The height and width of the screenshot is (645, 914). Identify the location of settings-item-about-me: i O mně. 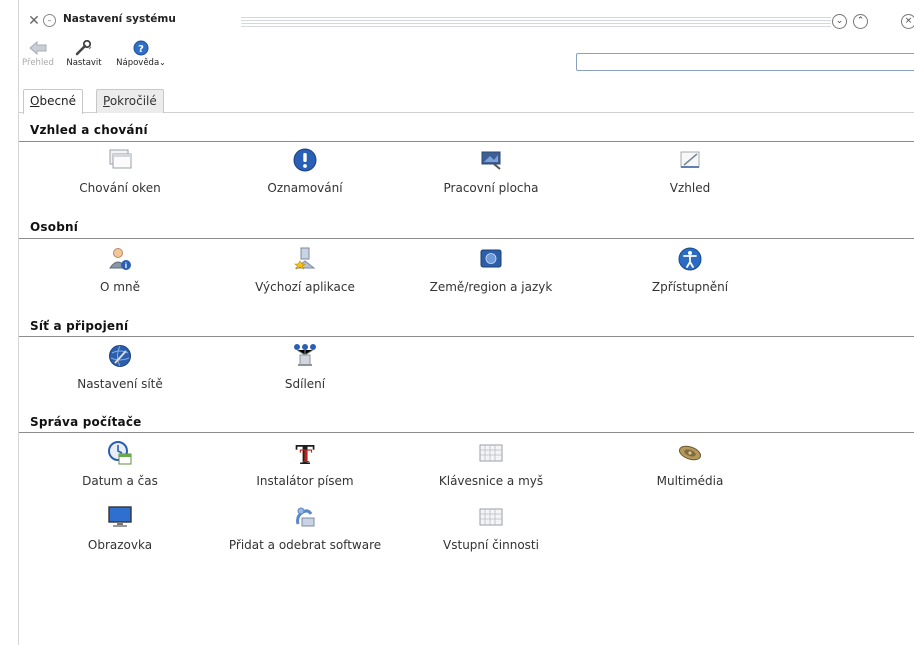
(120, 270).